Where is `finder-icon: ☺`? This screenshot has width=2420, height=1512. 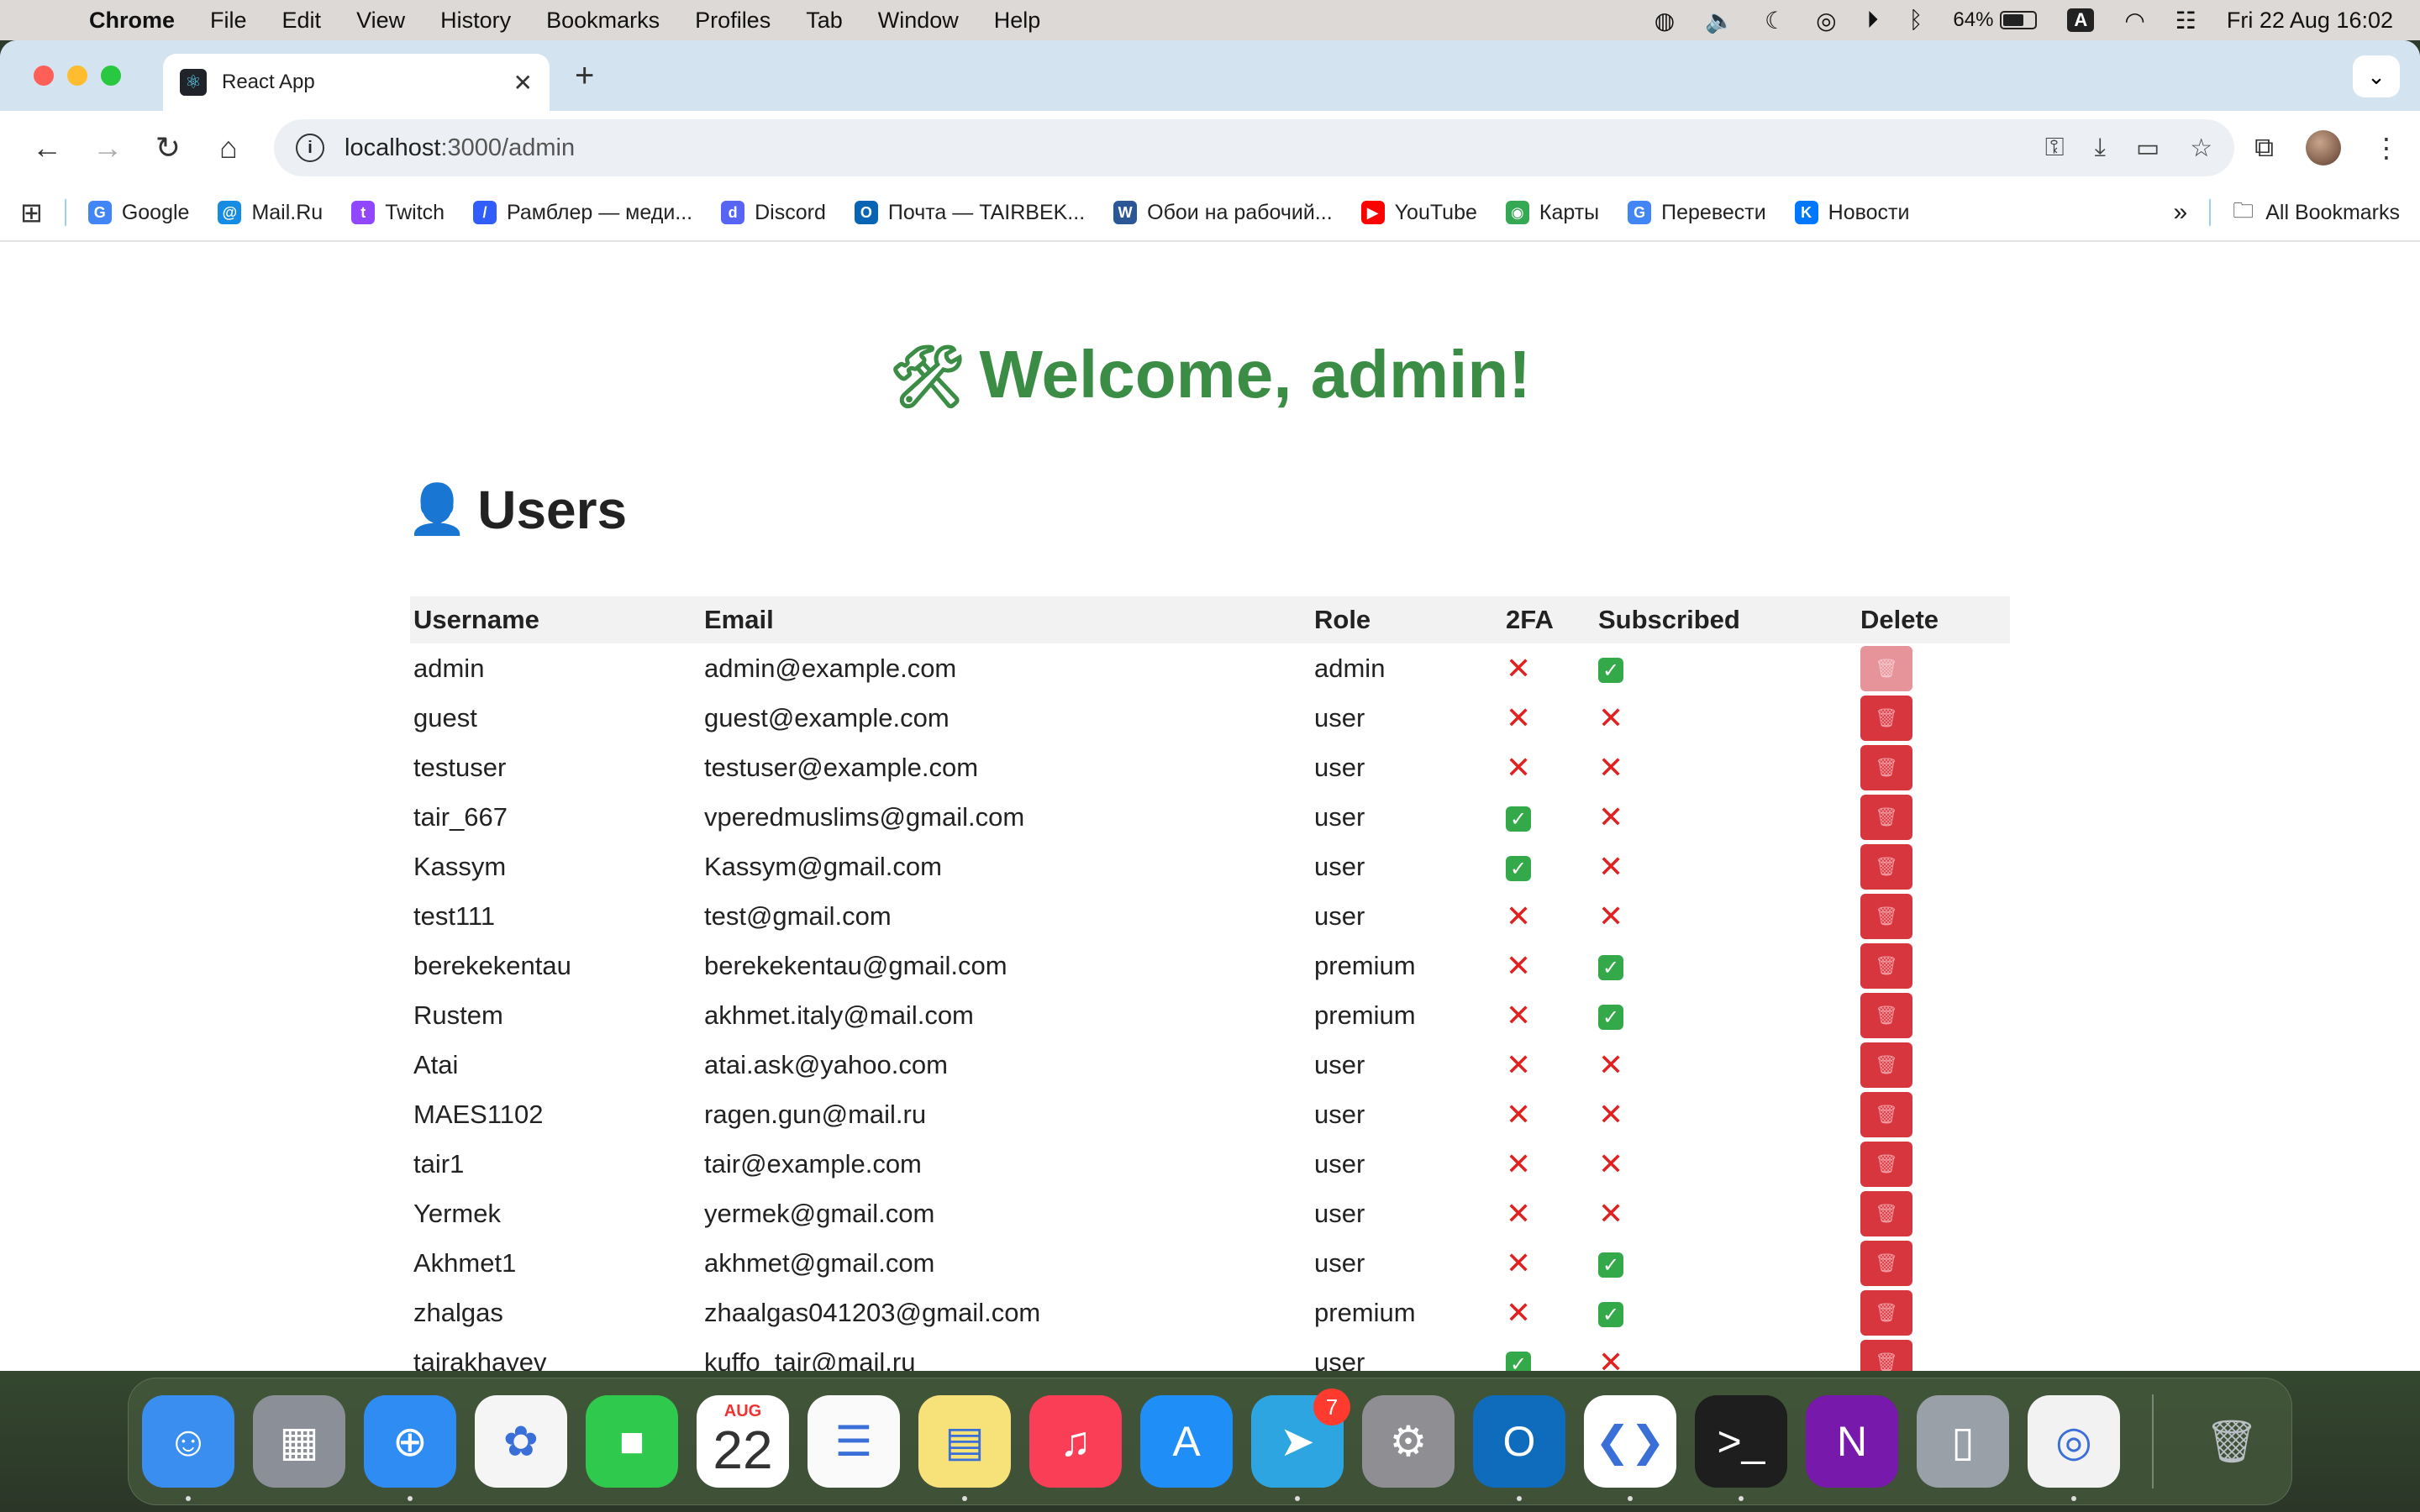
finder-icon: ☺ is located at coordinates (188, 1448).